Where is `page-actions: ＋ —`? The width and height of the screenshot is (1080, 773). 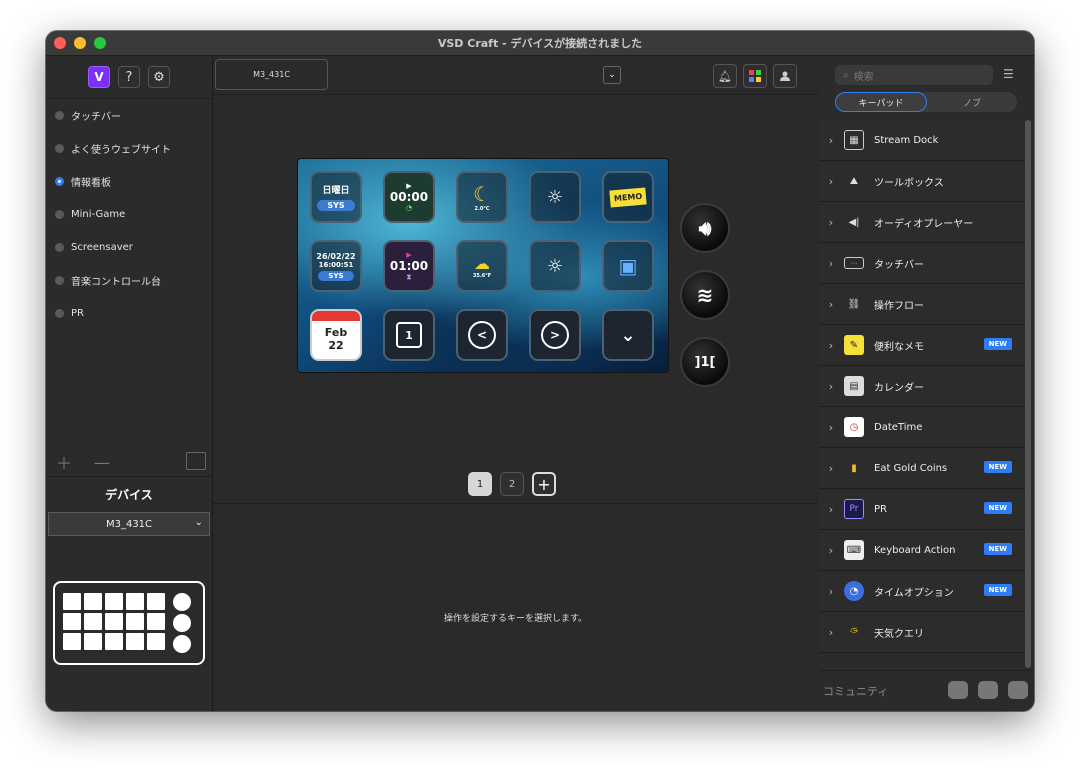 page-actions: ＋ — is located at coordinates (129, 464).